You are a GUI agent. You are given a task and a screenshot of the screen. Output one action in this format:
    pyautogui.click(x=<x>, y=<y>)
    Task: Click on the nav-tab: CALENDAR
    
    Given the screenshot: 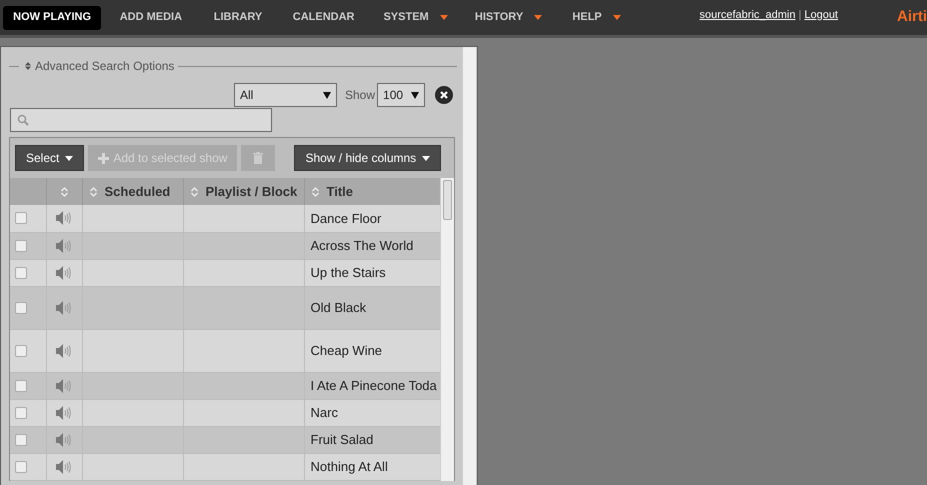 What is the action you would take?
    pyautogui.click(x=323, y=18)
    